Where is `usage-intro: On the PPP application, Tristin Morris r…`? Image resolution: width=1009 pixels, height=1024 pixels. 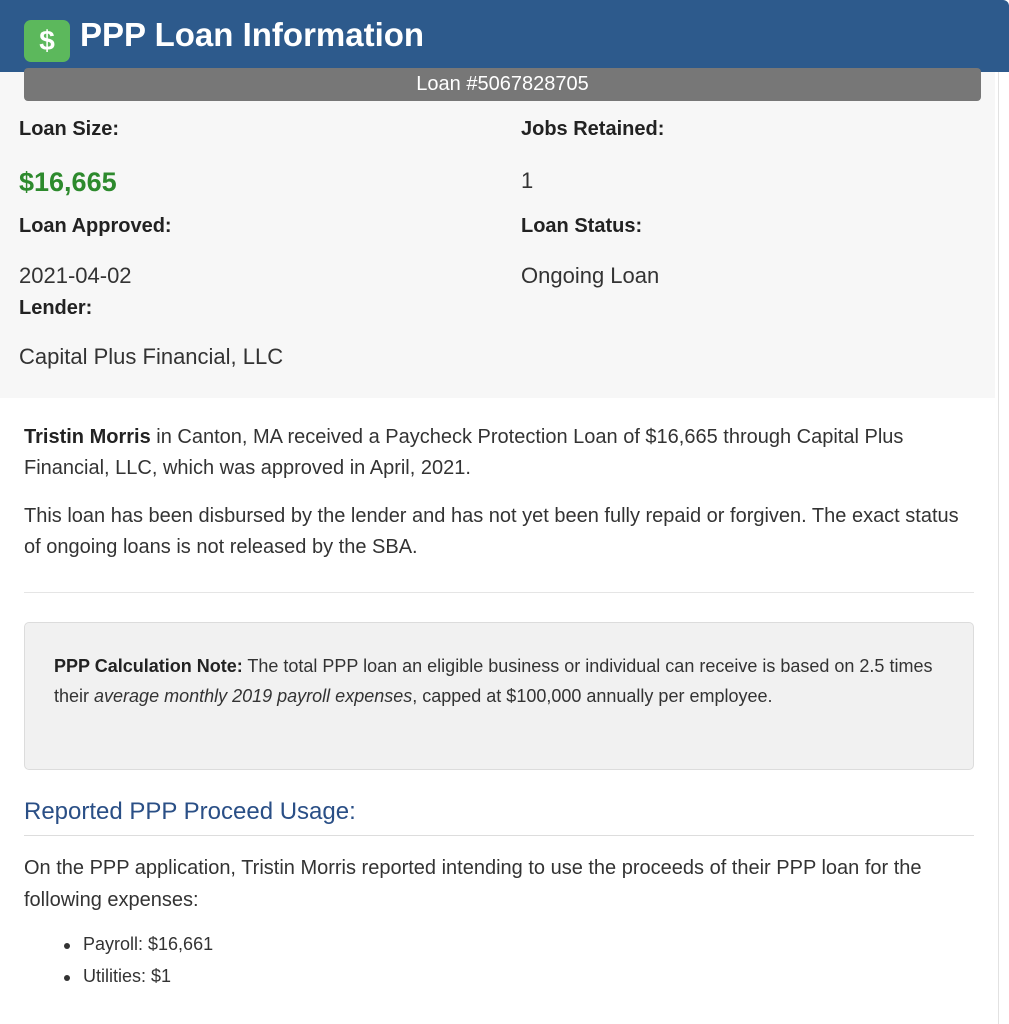 usage-intro: On the PPP application, Tristin Morris r… is located at coordinates (473, 884).